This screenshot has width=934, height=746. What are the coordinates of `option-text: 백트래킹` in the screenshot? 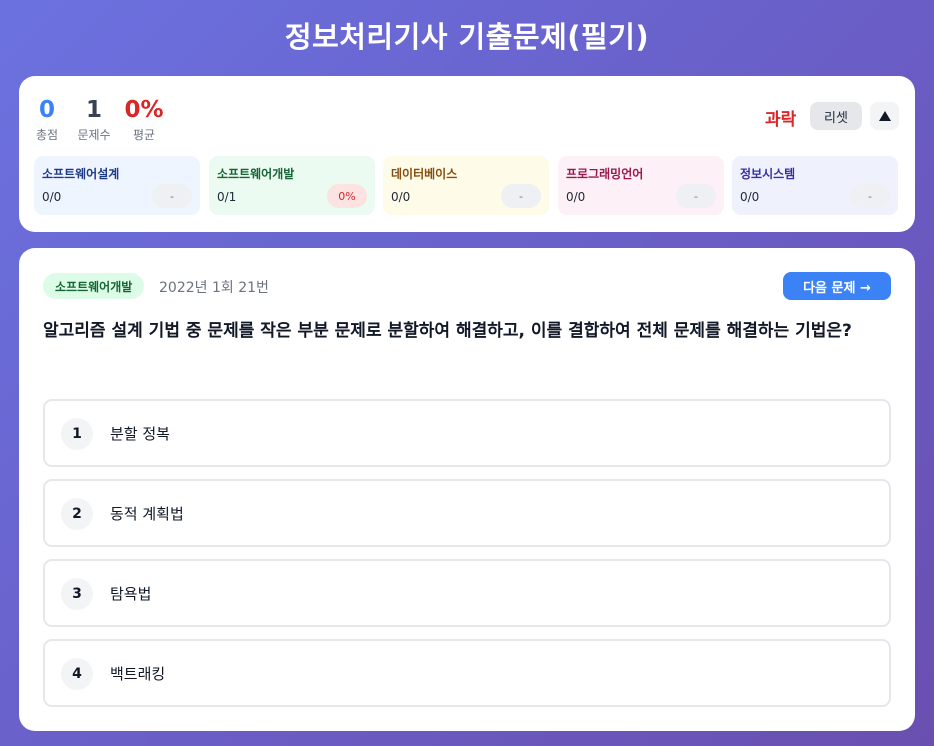 It's located at (138, 674).